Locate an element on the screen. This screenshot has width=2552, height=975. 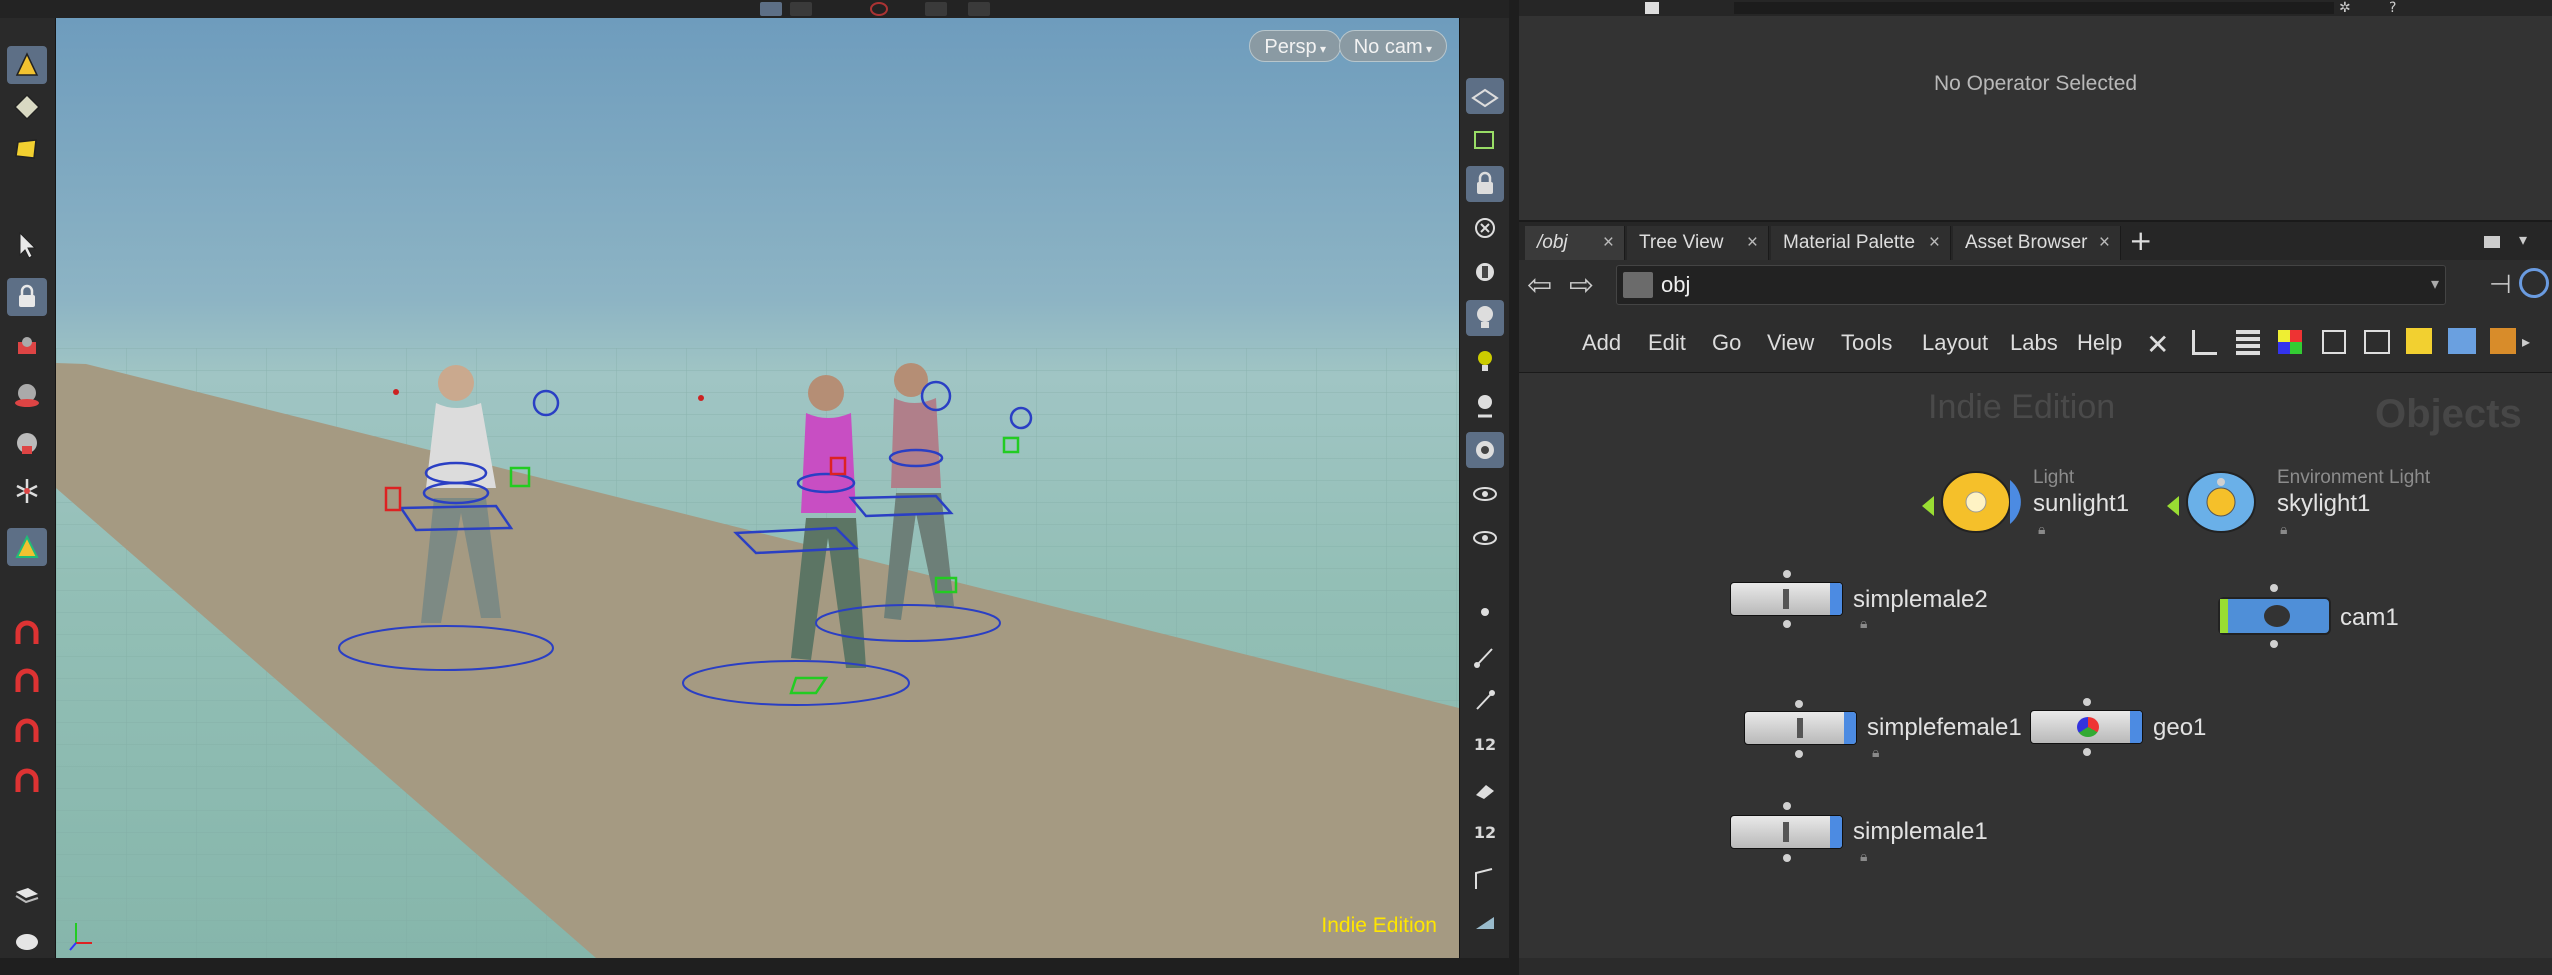
grid-icon is located at coordinates (2334, 342).